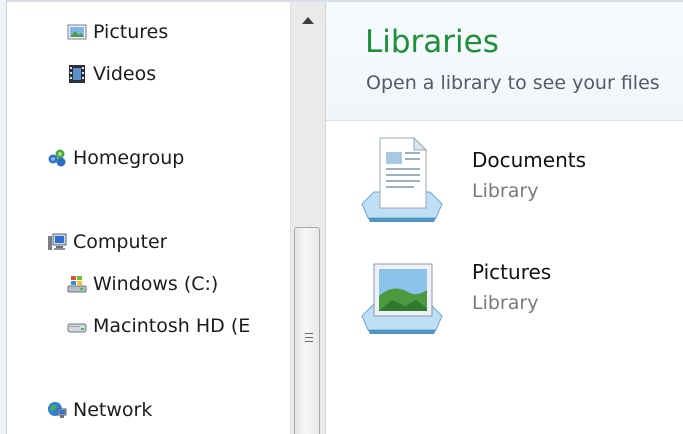 The width and height of the screenshot is (683, 434). I want to click on grip-icon, so click(309, 337).